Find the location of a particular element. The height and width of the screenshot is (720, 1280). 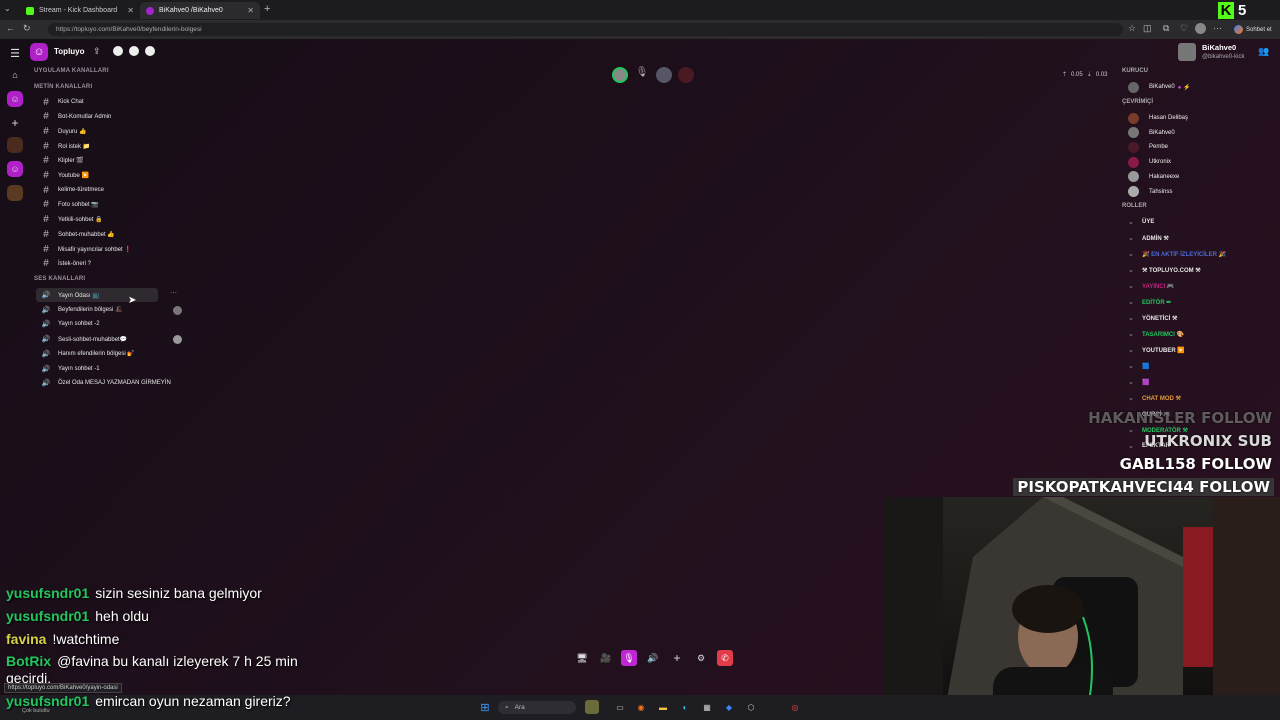

menu-icon: ☰ is located at coordinates (15, 53).